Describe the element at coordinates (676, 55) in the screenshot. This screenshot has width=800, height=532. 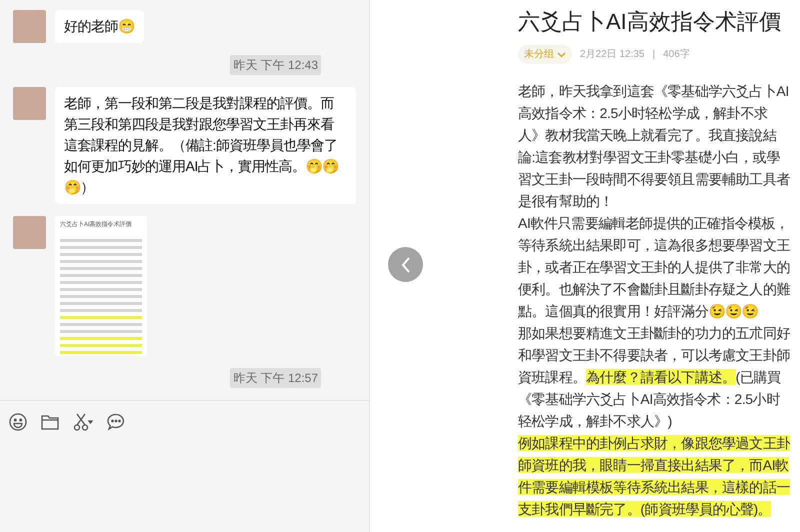
I see `word-count: 406字` at that location.